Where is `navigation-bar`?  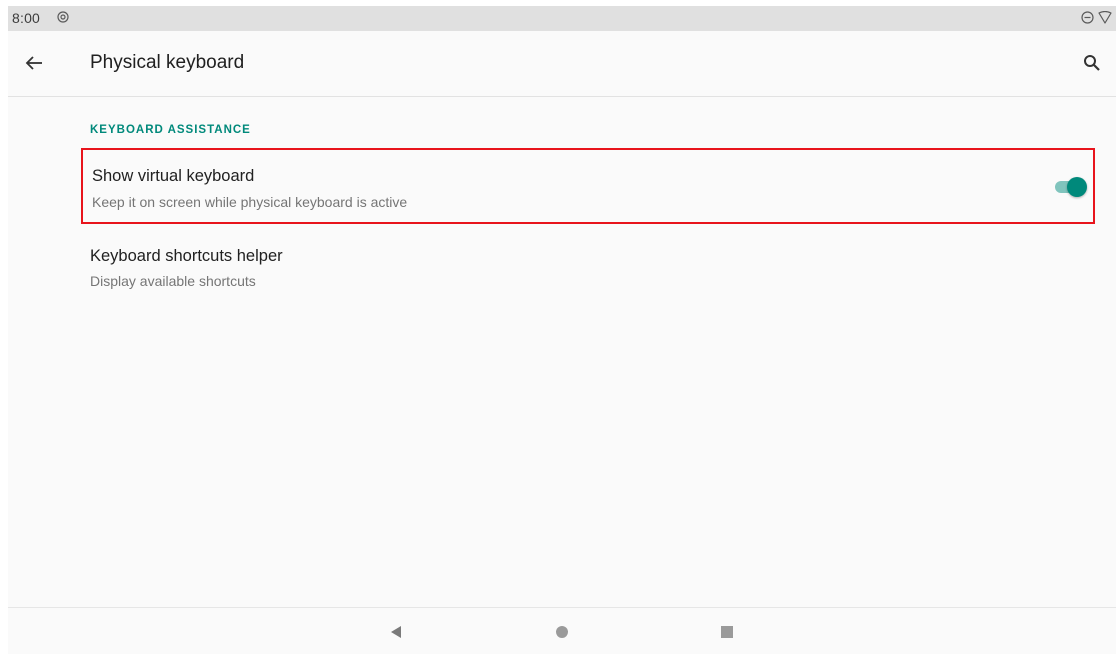 navigation-bar is located at coordinates (562, 630).